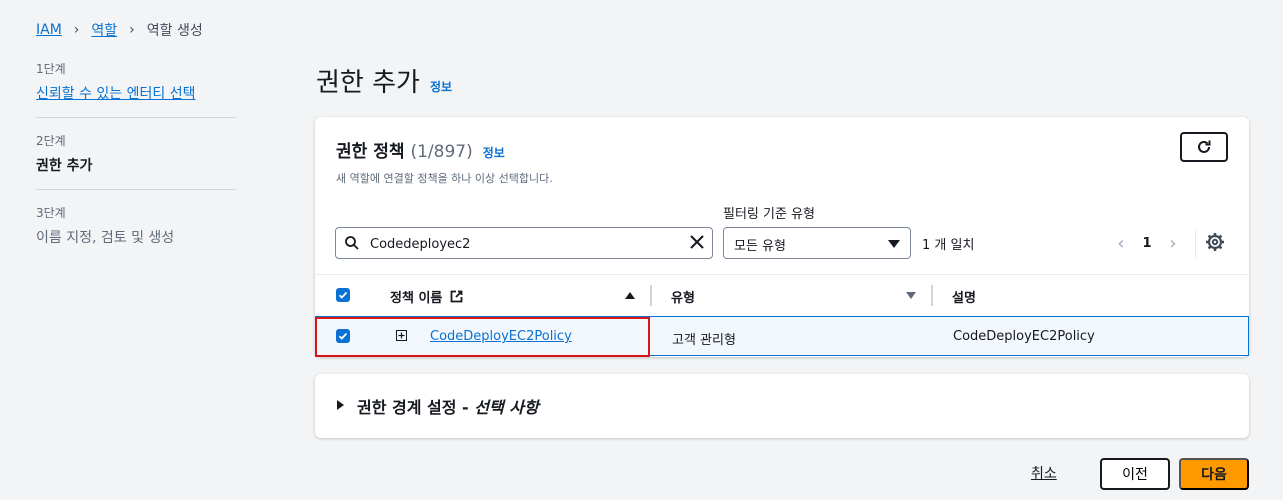 Image resolution: width=1283 pixels, height=500 pixels. I want to click on sort-ascending-icon, so click(630, 295).